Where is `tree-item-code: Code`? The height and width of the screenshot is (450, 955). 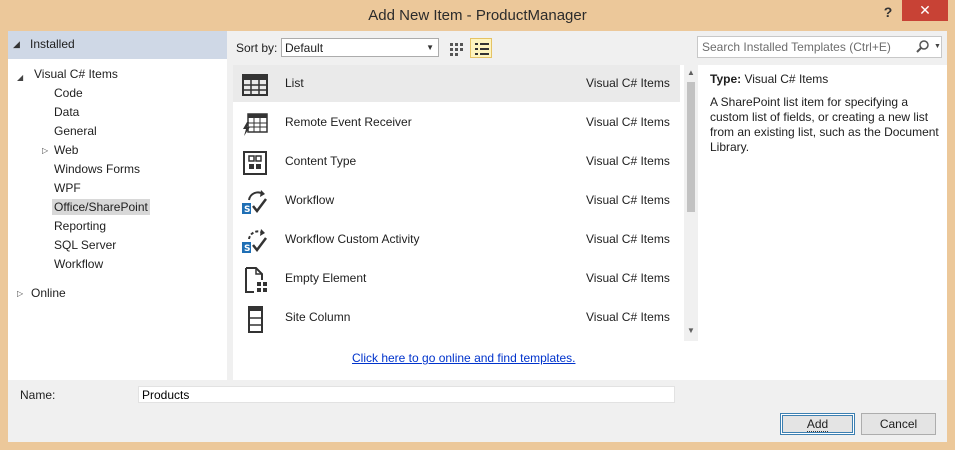 tree-item-code: Code is located at coordinates (68, 93).